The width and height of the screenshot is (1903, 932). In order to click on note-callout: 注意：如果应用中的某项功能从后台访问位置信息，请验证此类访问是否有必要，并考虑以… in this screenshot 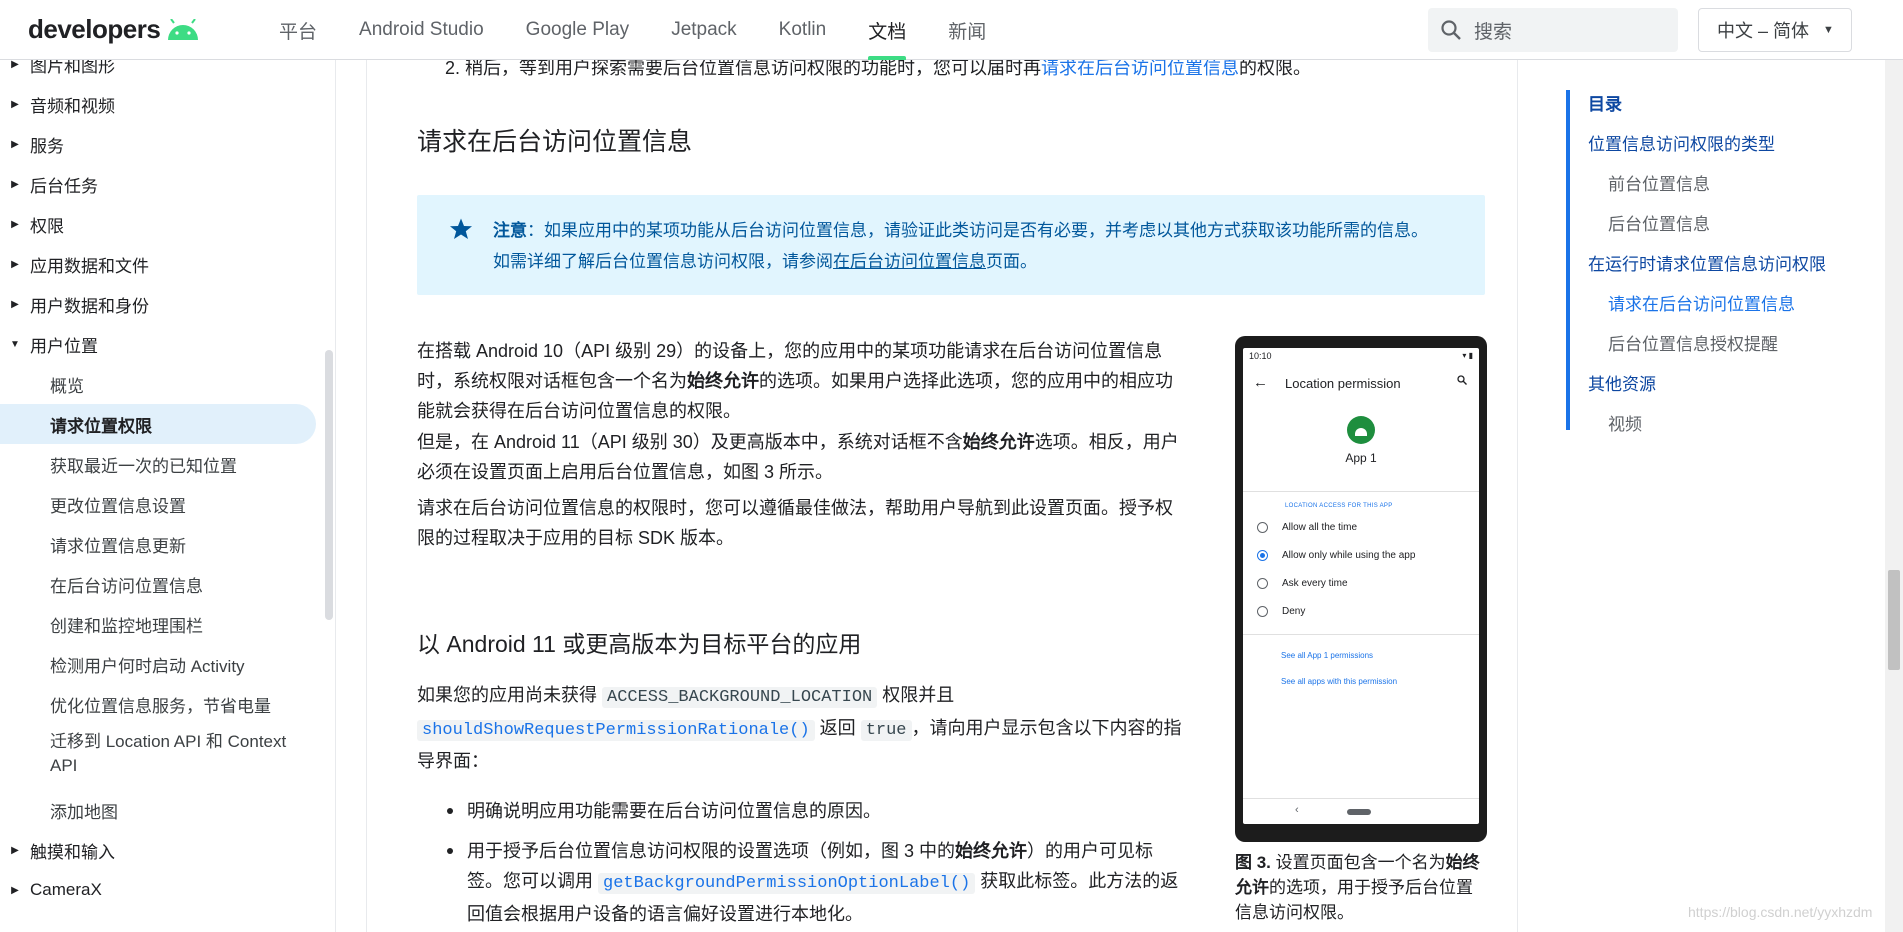, I will do `click(951, 245)`.